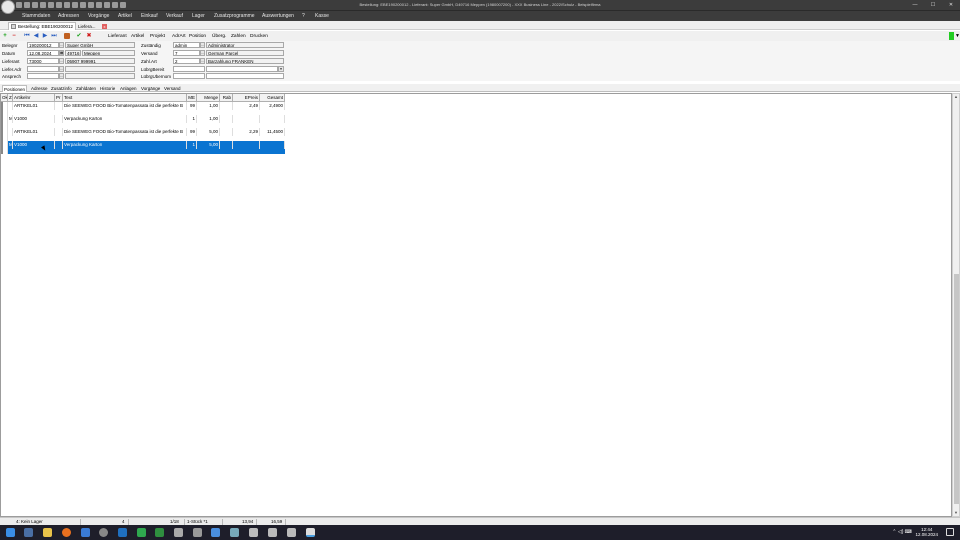  What do you see at coordinates (34, 145) in the screenshot?
I see `artikelnr-cell: V1000` at bounding box center [34, 145].